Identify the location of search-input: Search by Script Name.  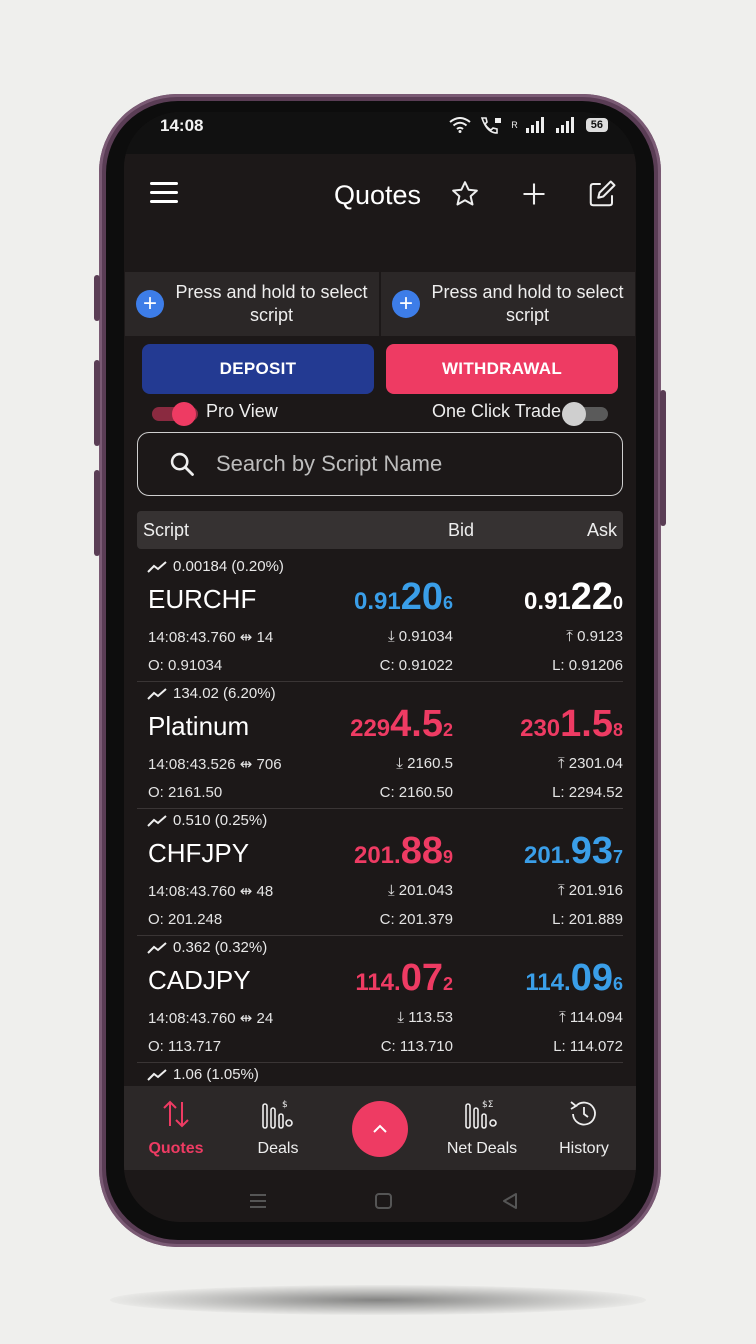
(380, 464).